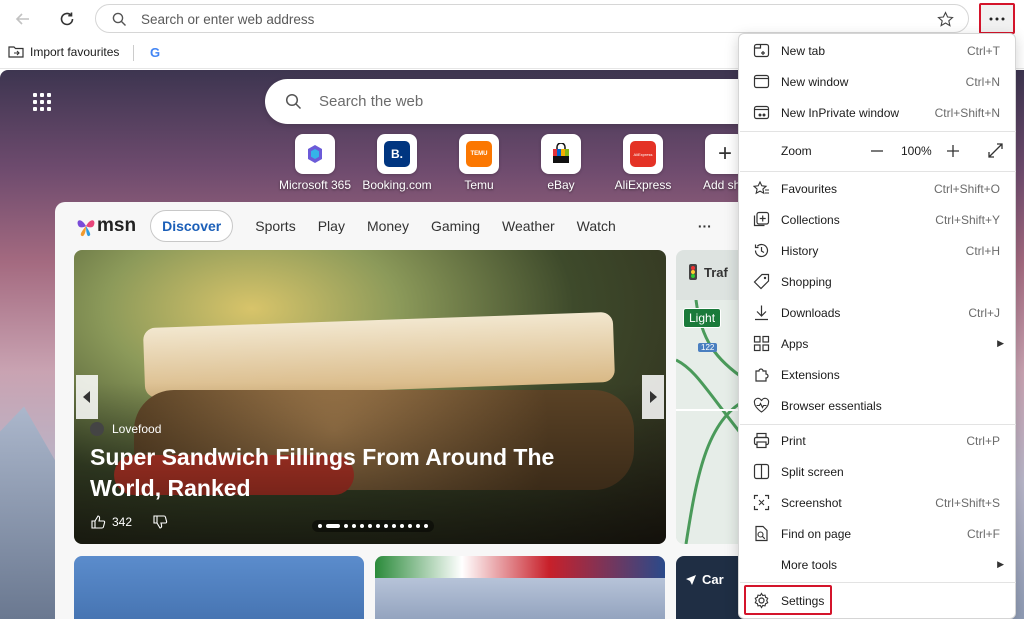 The image size is (1024, 619). Describe the element at coordinates (331, 226) in the screenshot. I see `tab-play: Play` at that location.